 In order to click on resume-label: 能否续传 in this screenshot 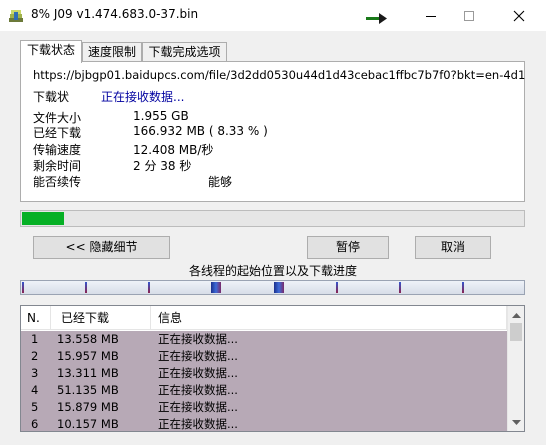, I will do `click(57, 182)`.